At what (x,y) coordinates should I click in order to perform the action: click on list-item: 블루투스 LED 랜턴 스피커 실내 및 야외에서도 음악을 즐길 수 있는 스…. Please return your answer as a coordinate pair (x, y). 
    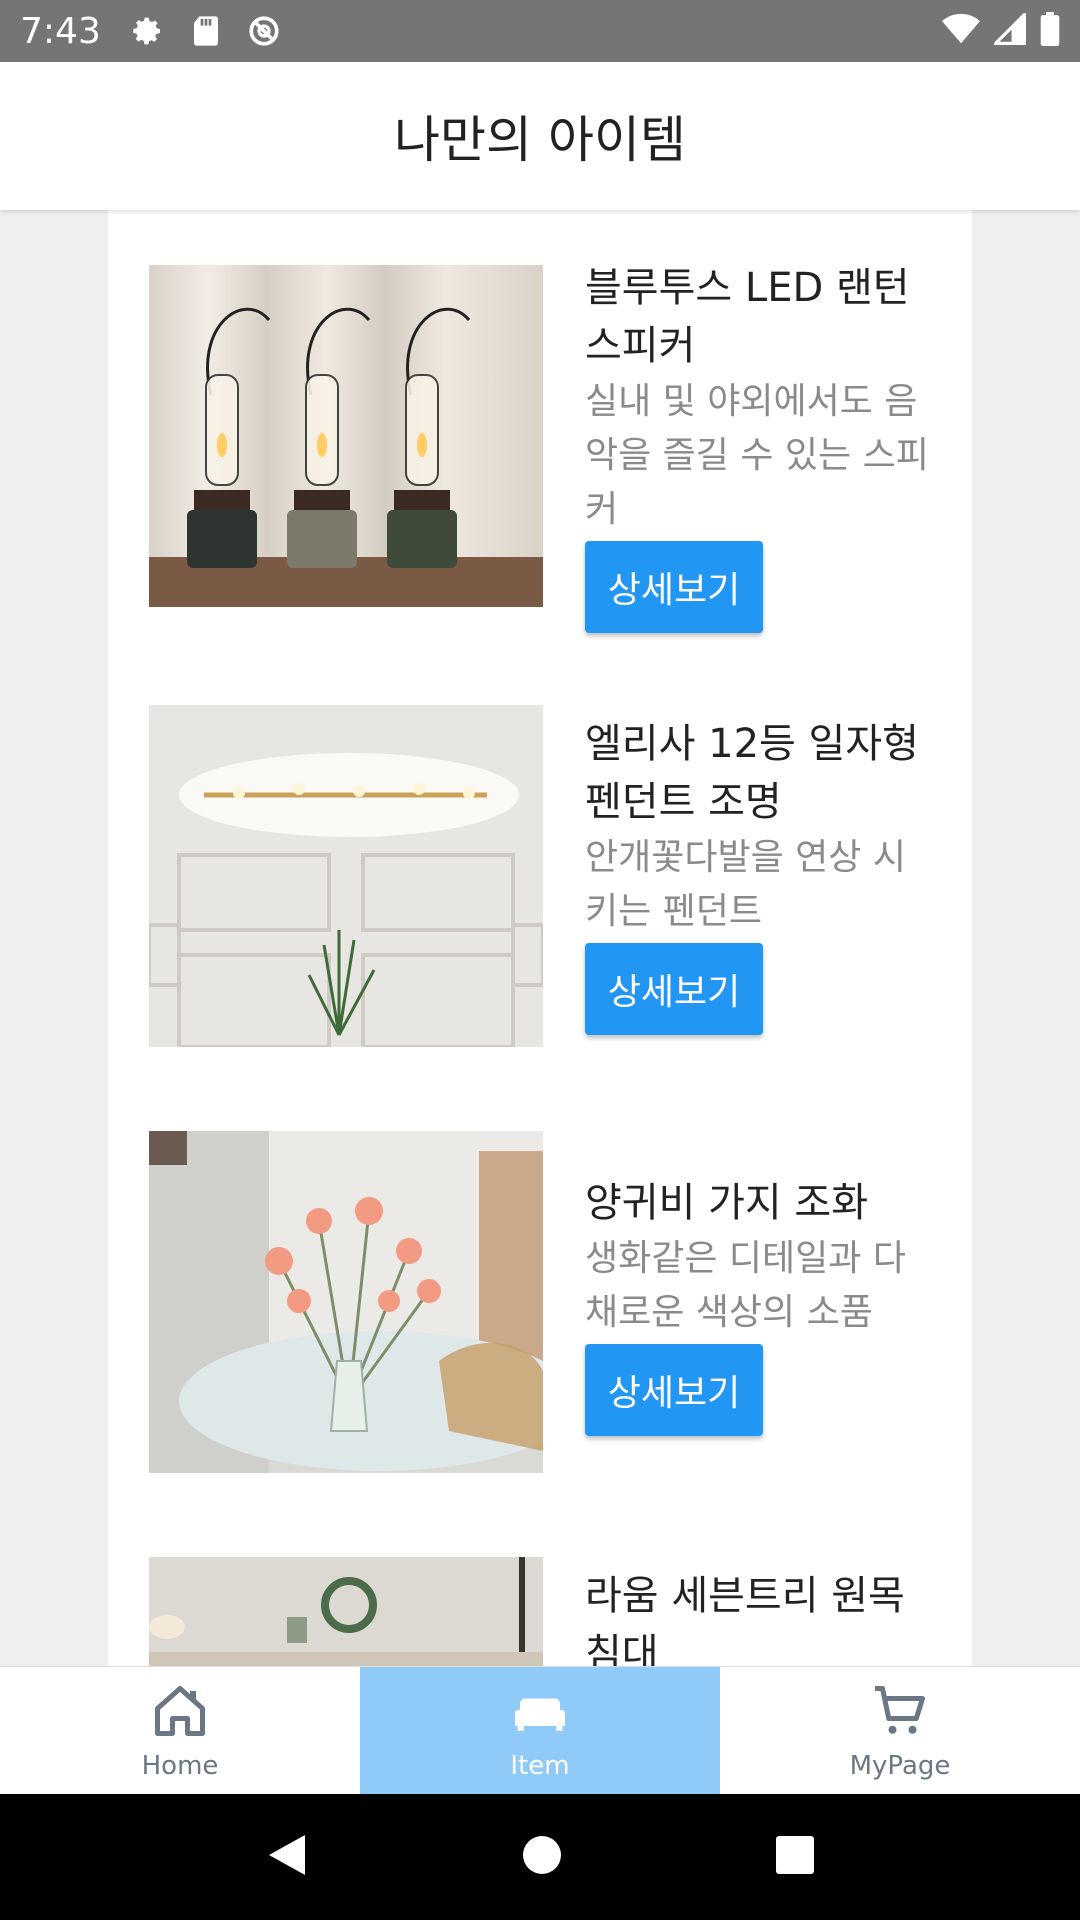
    Looking at the image, I should click on (544, 449).